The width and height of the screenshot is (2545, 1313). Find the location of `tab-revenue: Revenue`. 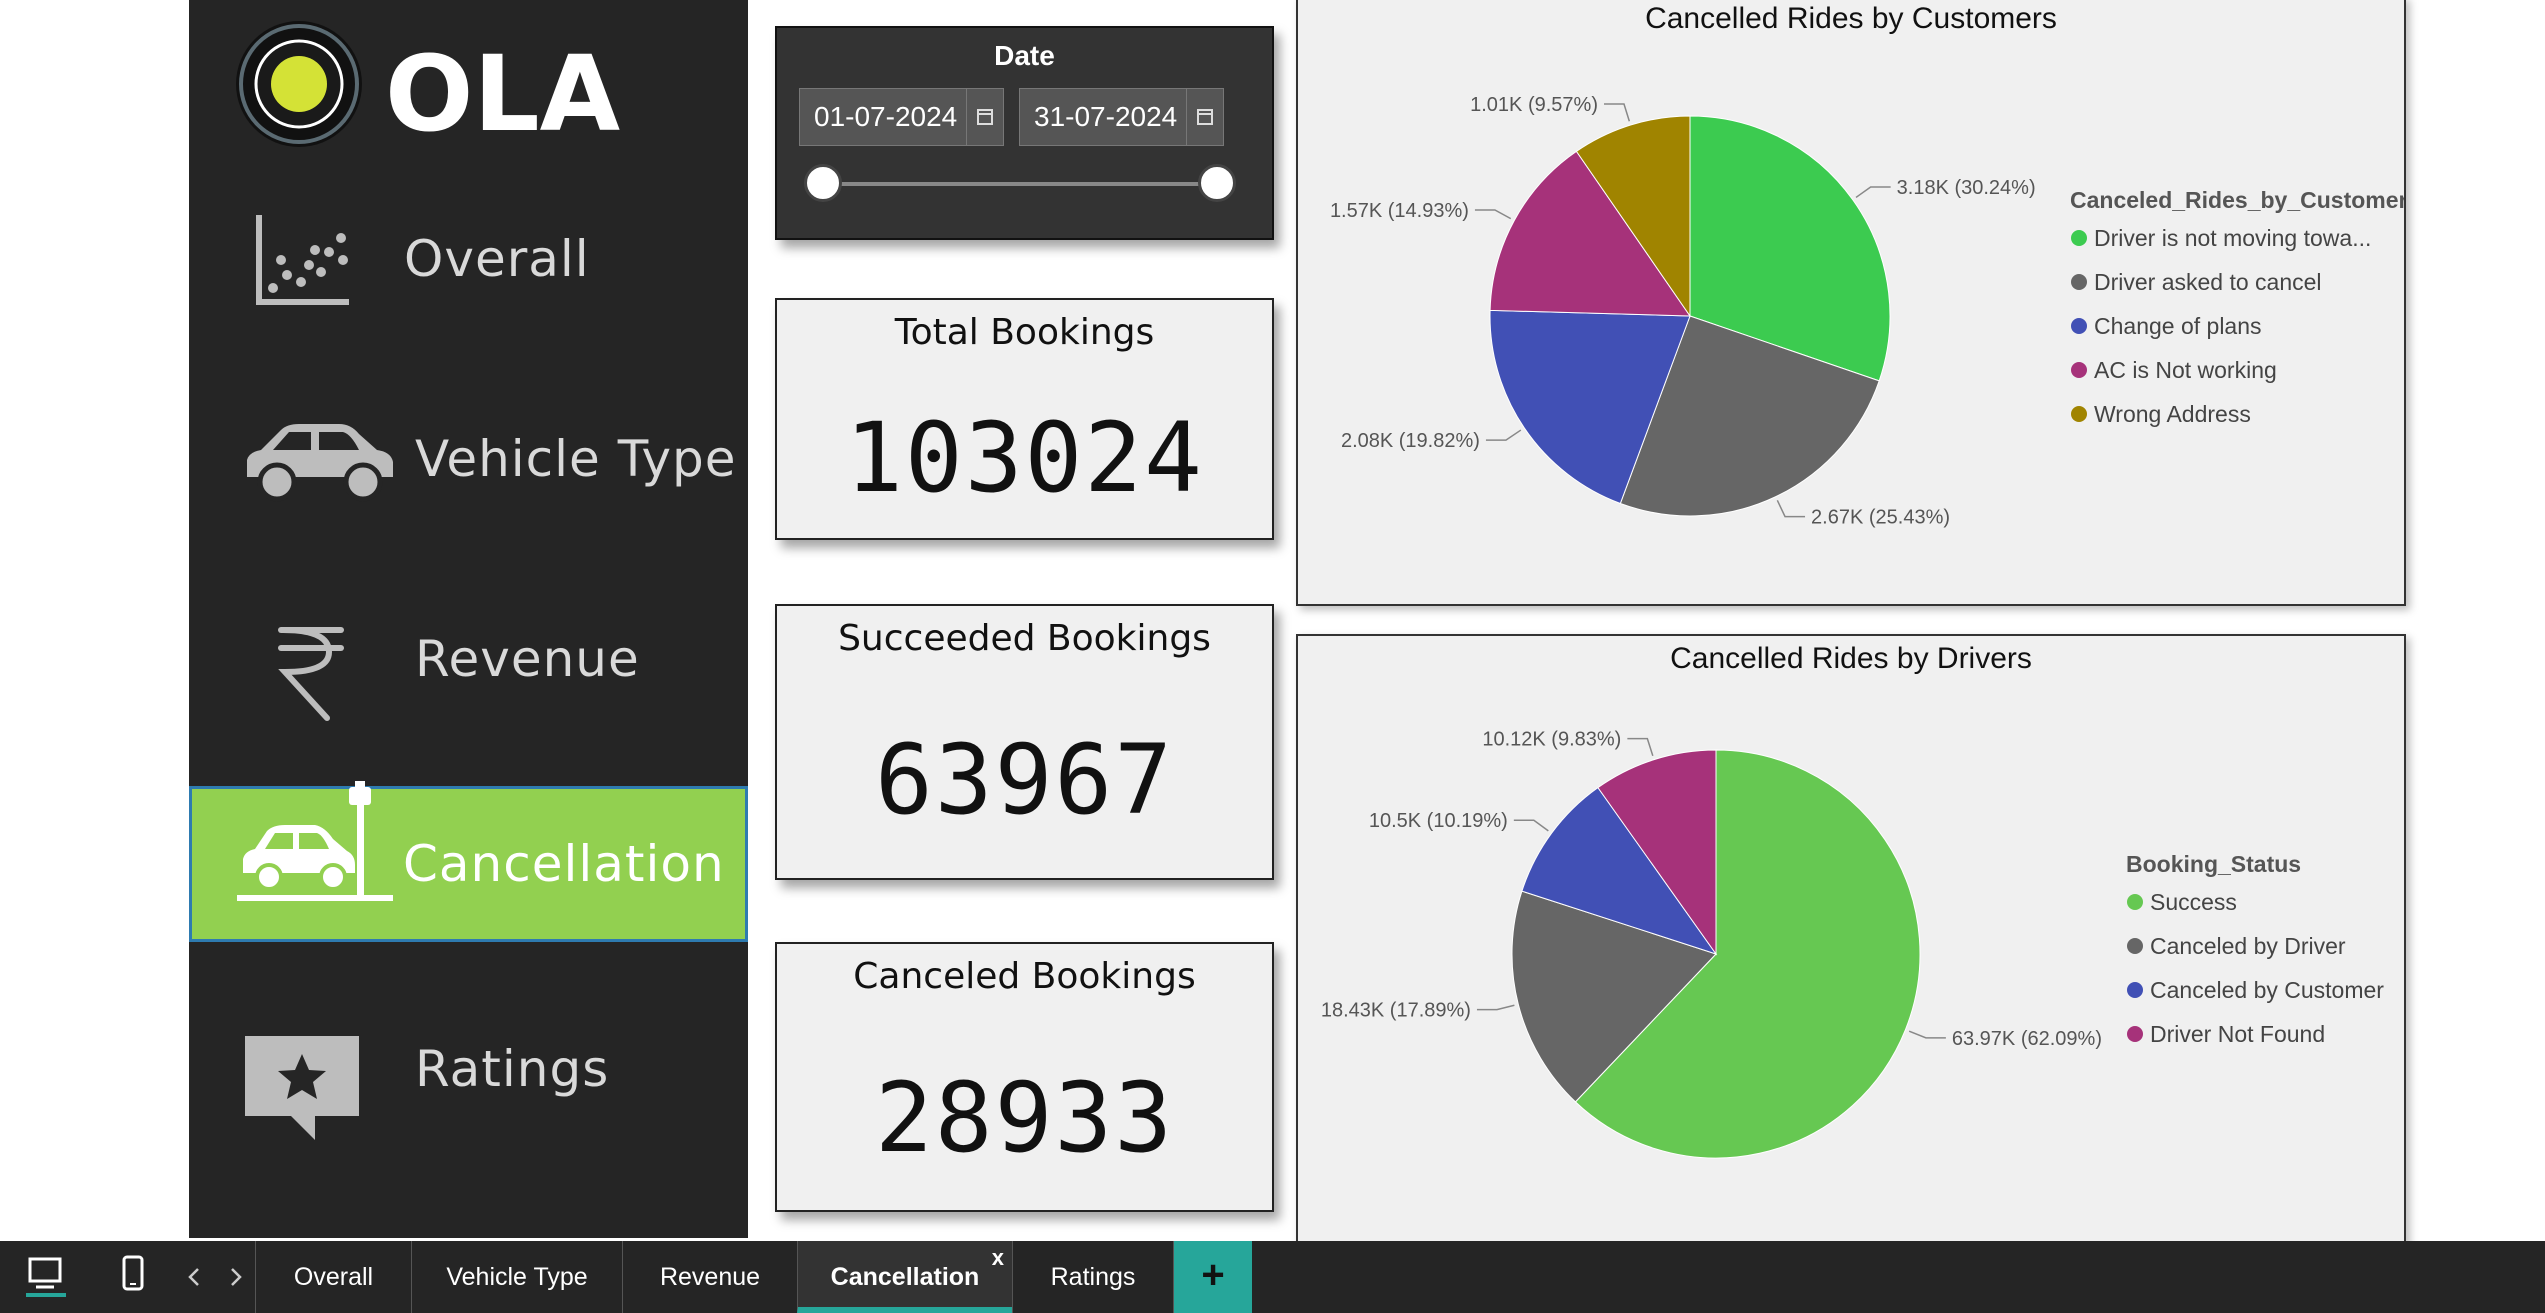

tab-revenue: Revenue is located at coordinates (709, 1277).